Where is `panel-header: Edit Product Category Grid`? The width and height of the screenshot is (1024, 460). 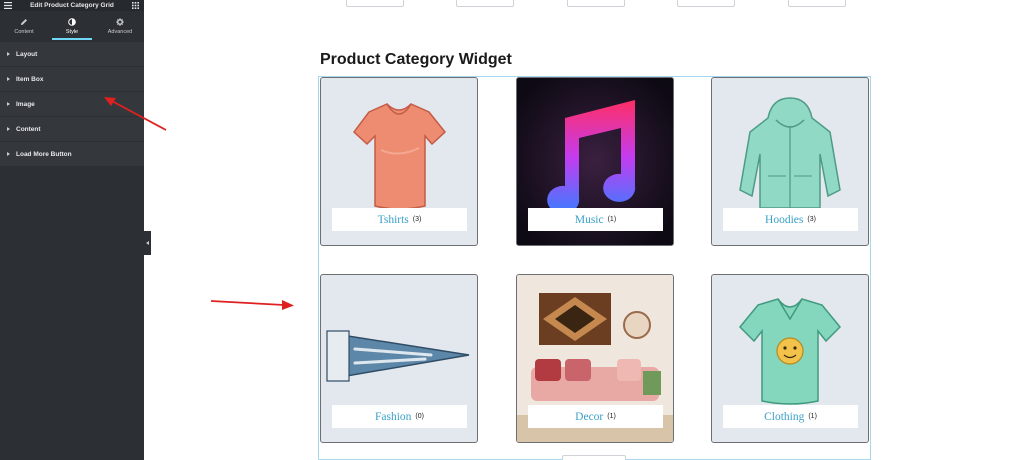
panel-header: Edit Product Category Grid is located at coordinates (72, 5).